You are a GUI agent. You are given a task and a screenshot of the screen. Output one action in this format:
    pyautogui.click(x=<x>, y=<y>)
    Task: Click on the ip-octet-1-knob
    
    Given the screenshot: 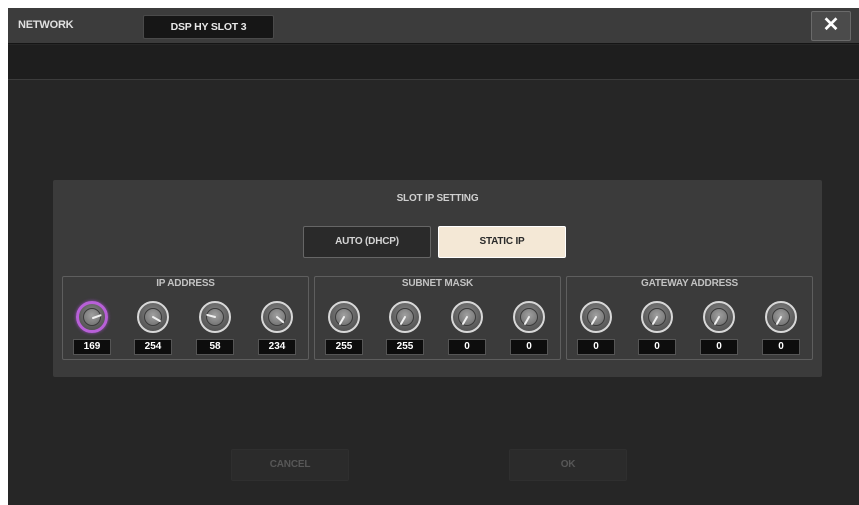 What is the action you would take?
    pyautogui.click(x=92, y=317)
    